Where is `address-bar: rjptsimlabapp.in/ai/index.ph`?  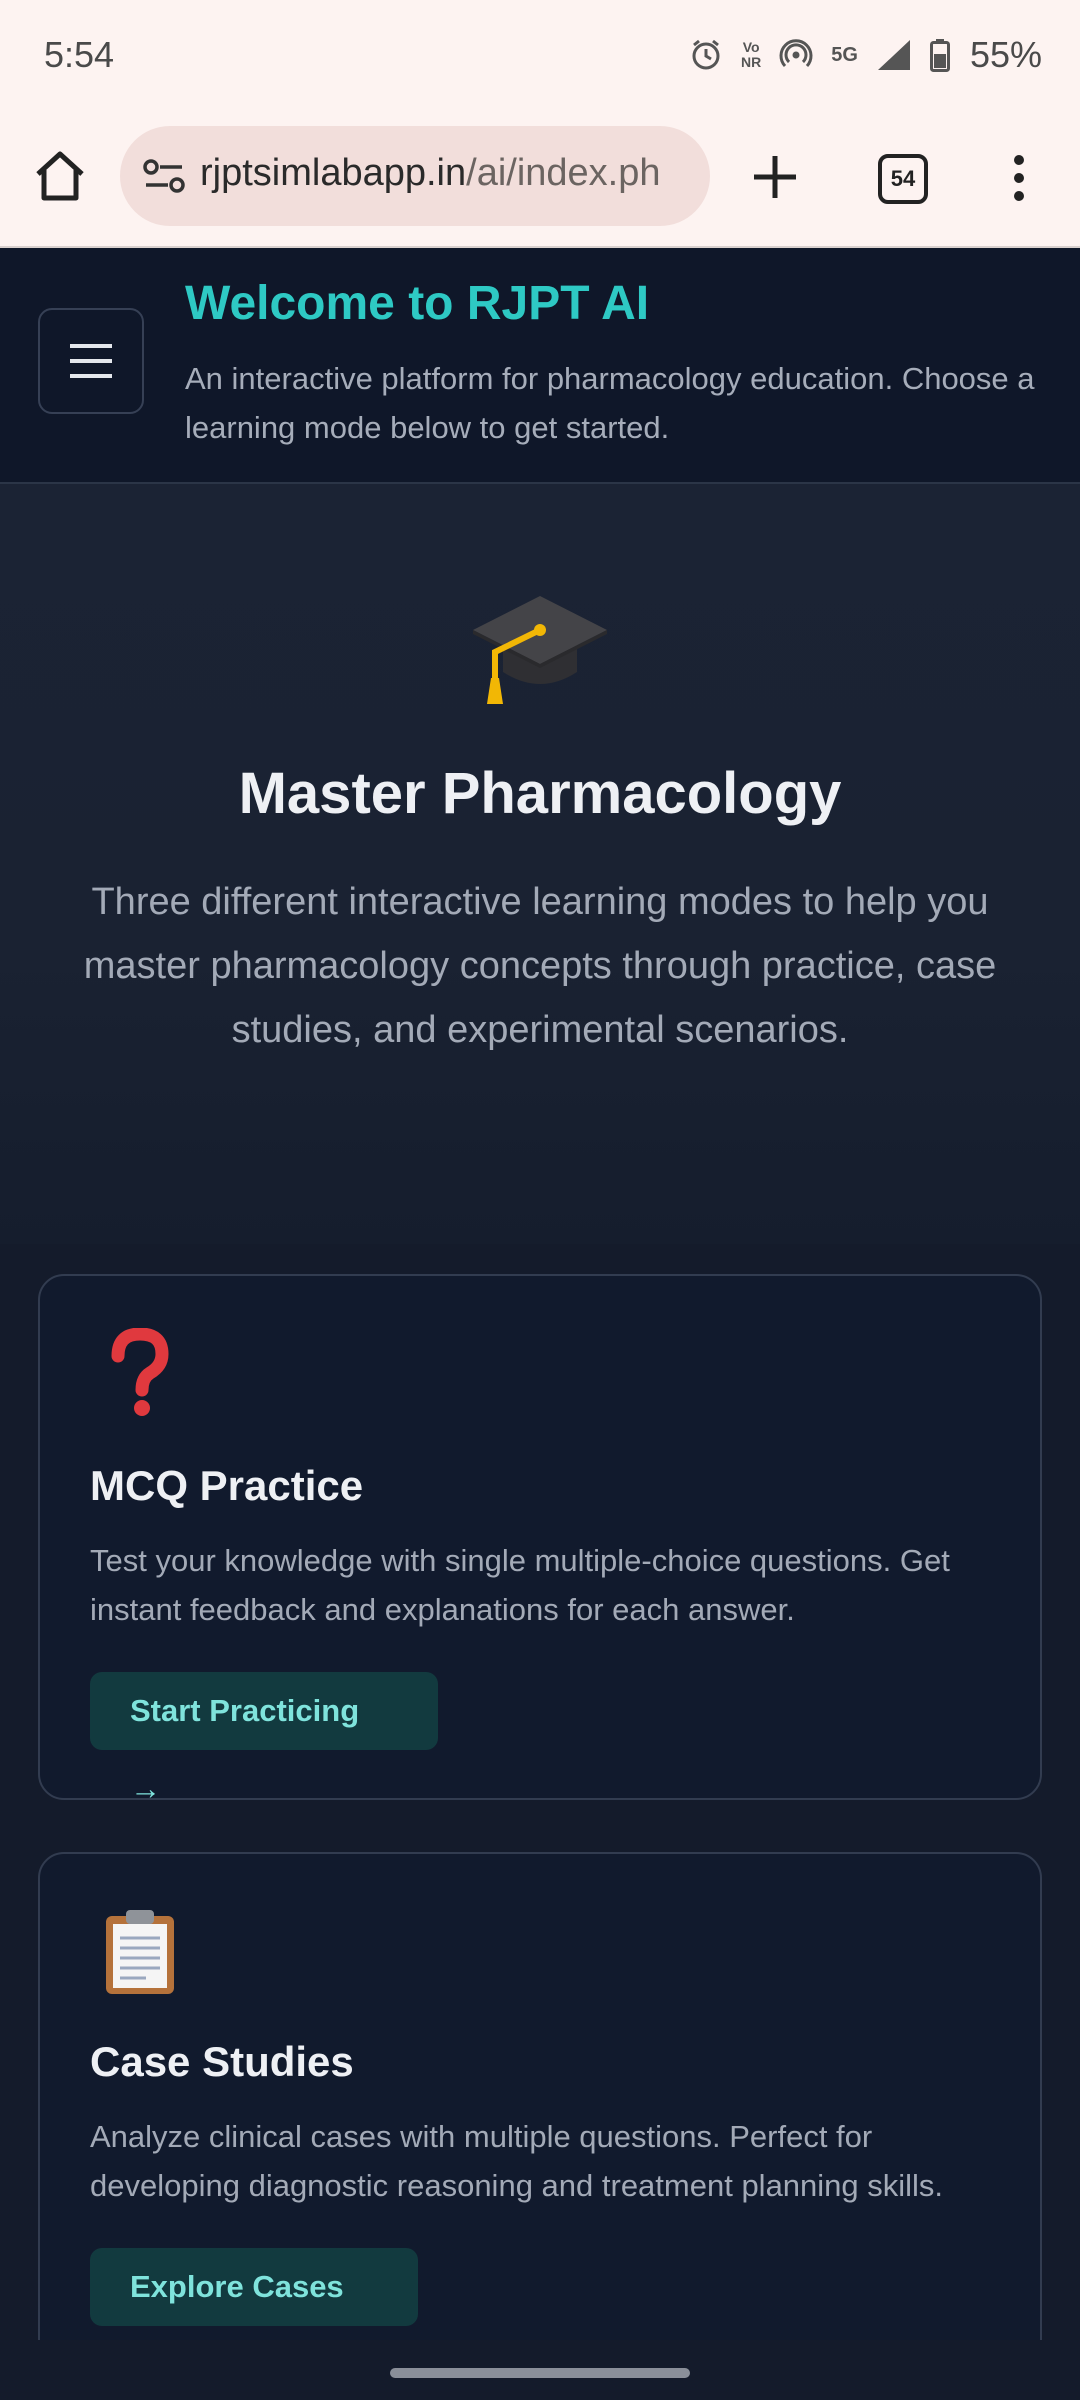 address-bar: rjptsimlabapp.in/ai/index.ph is located at coordinates (415, 176).